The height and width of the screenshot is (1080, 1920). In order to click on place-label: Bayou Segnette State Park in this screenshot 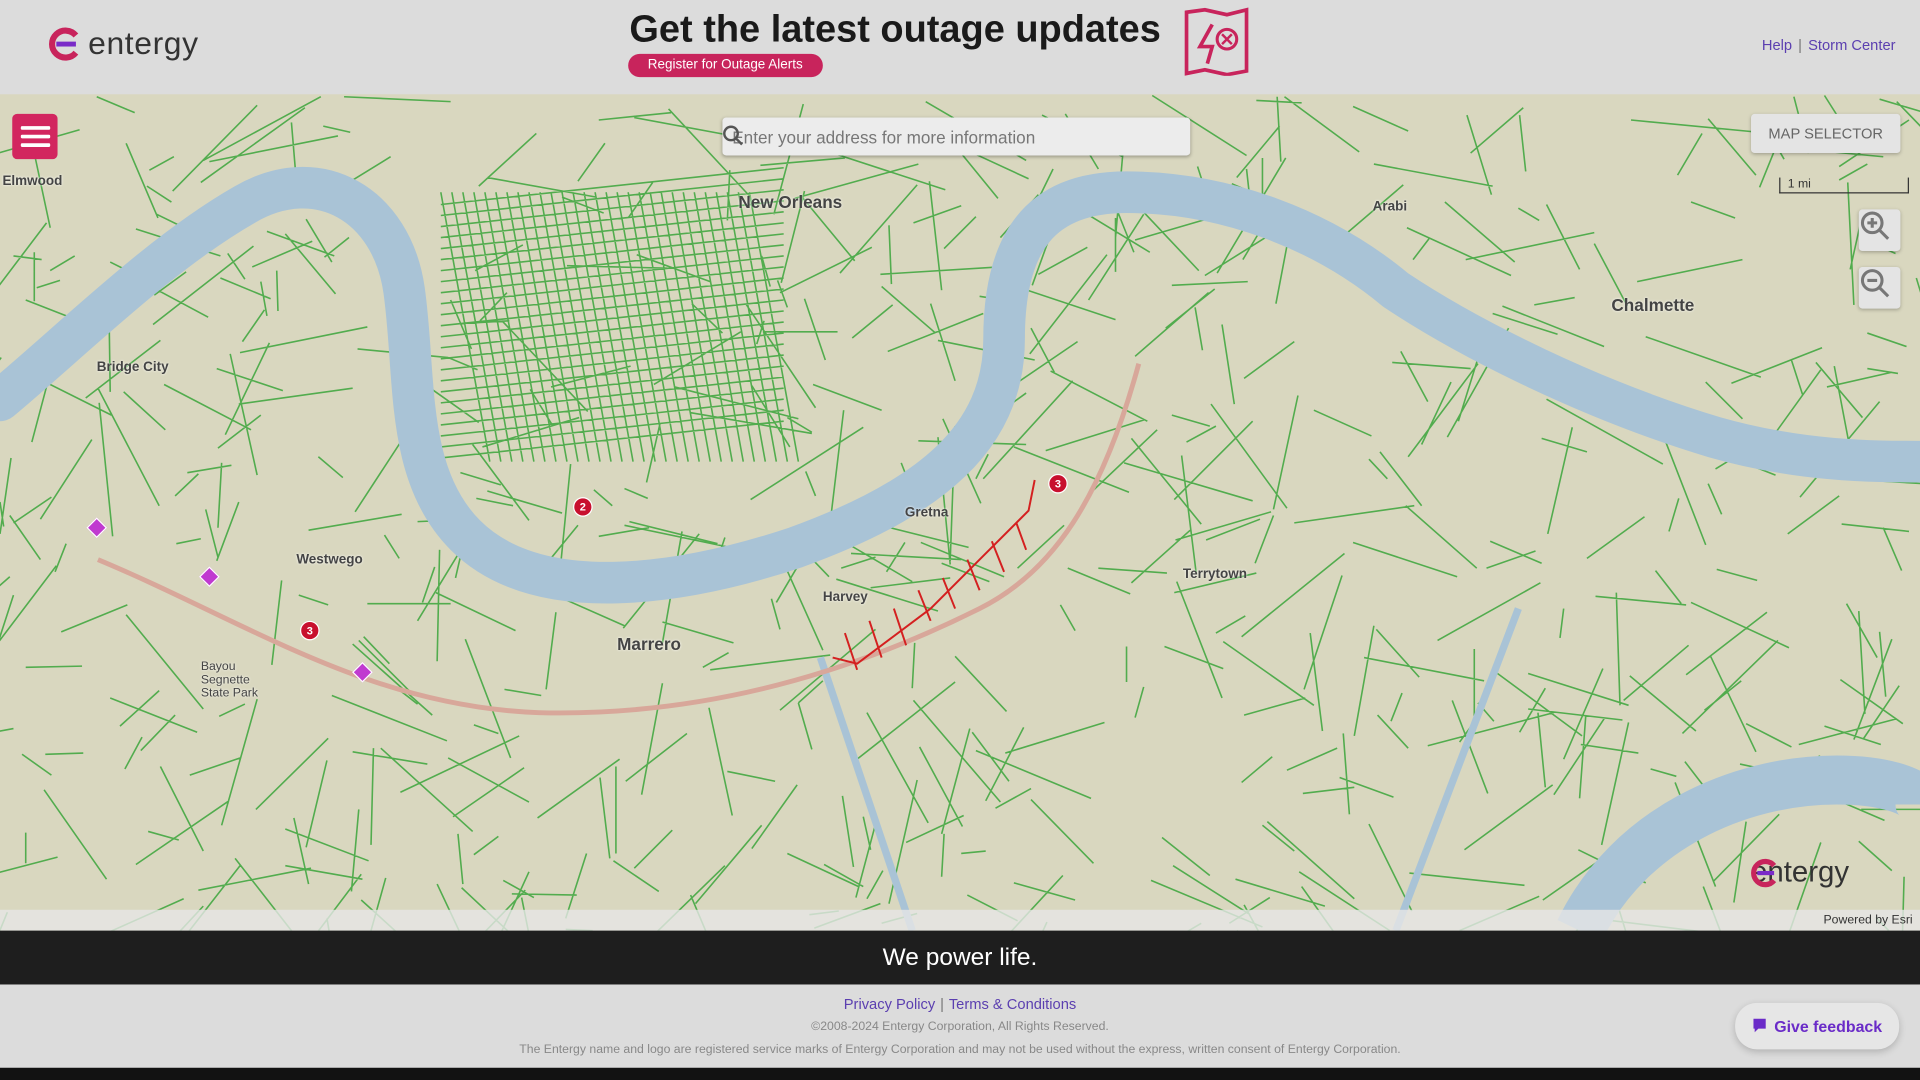, I will do `click(229, 680)`.